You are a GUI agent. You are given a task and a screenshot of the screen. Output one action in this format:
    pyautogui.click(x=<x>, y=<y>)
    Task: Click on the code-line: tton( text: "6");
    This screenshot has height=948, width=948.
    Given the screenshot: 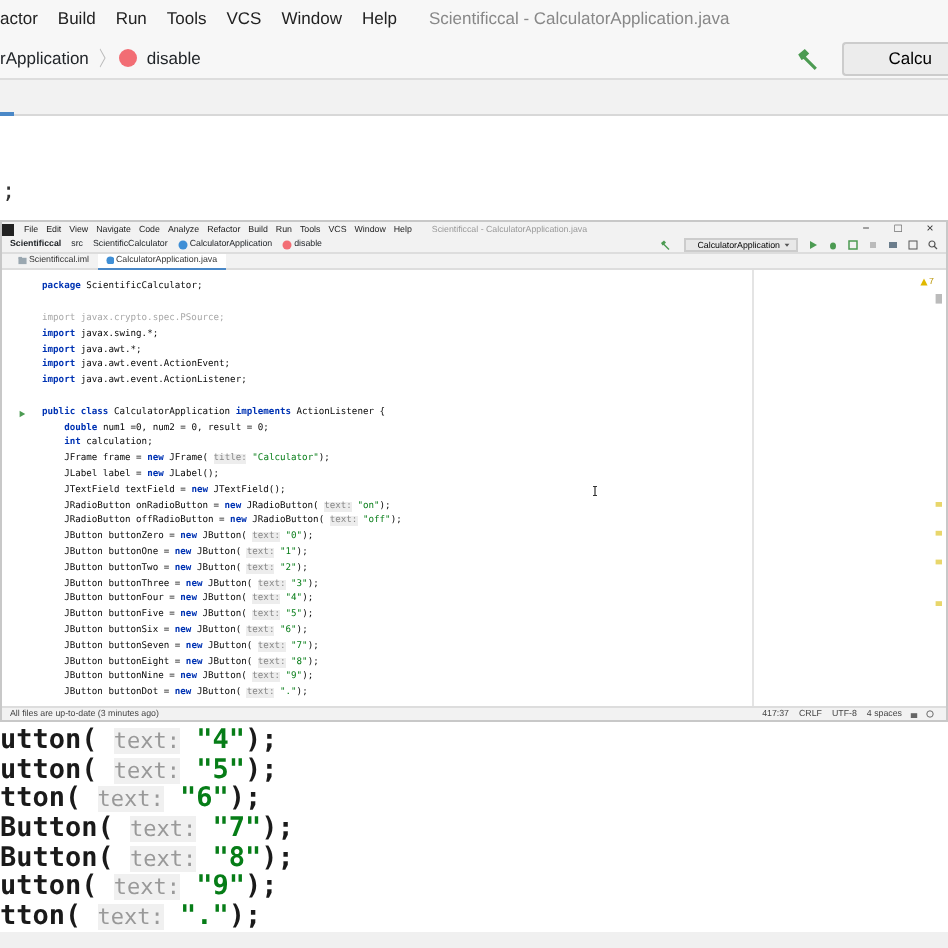 What is the action you would take?
    pyautogui.click(x=132, y=799)
    